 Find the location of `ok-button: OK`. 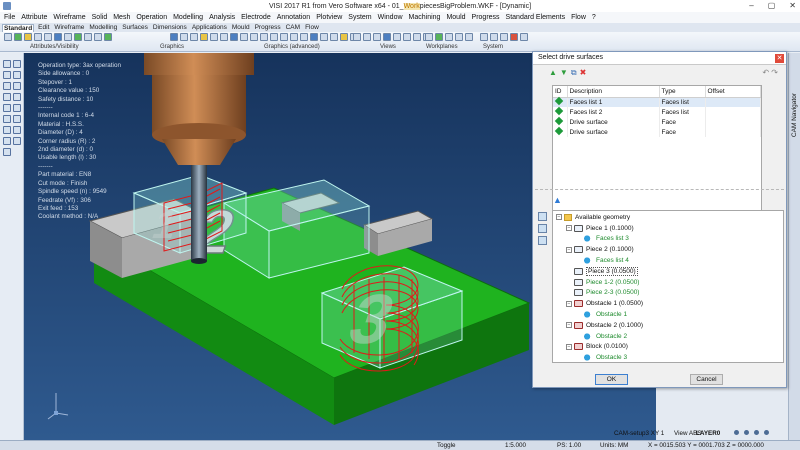

ok-button: OK is located at coordinates (611, 379).